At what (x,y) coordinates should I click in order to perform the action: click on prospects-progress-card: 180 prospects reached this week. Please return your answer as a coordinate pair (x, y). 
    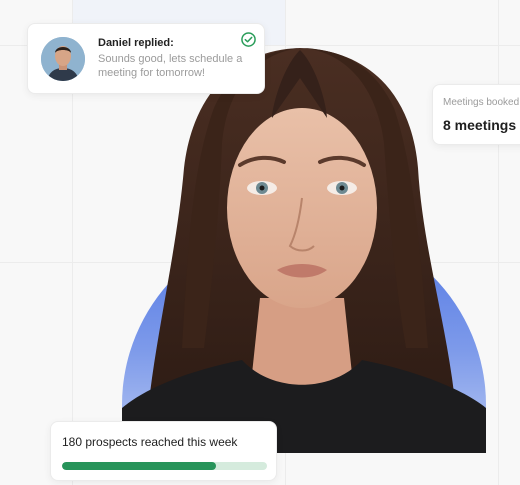
    Looking at the image, I should click on (163, 451).